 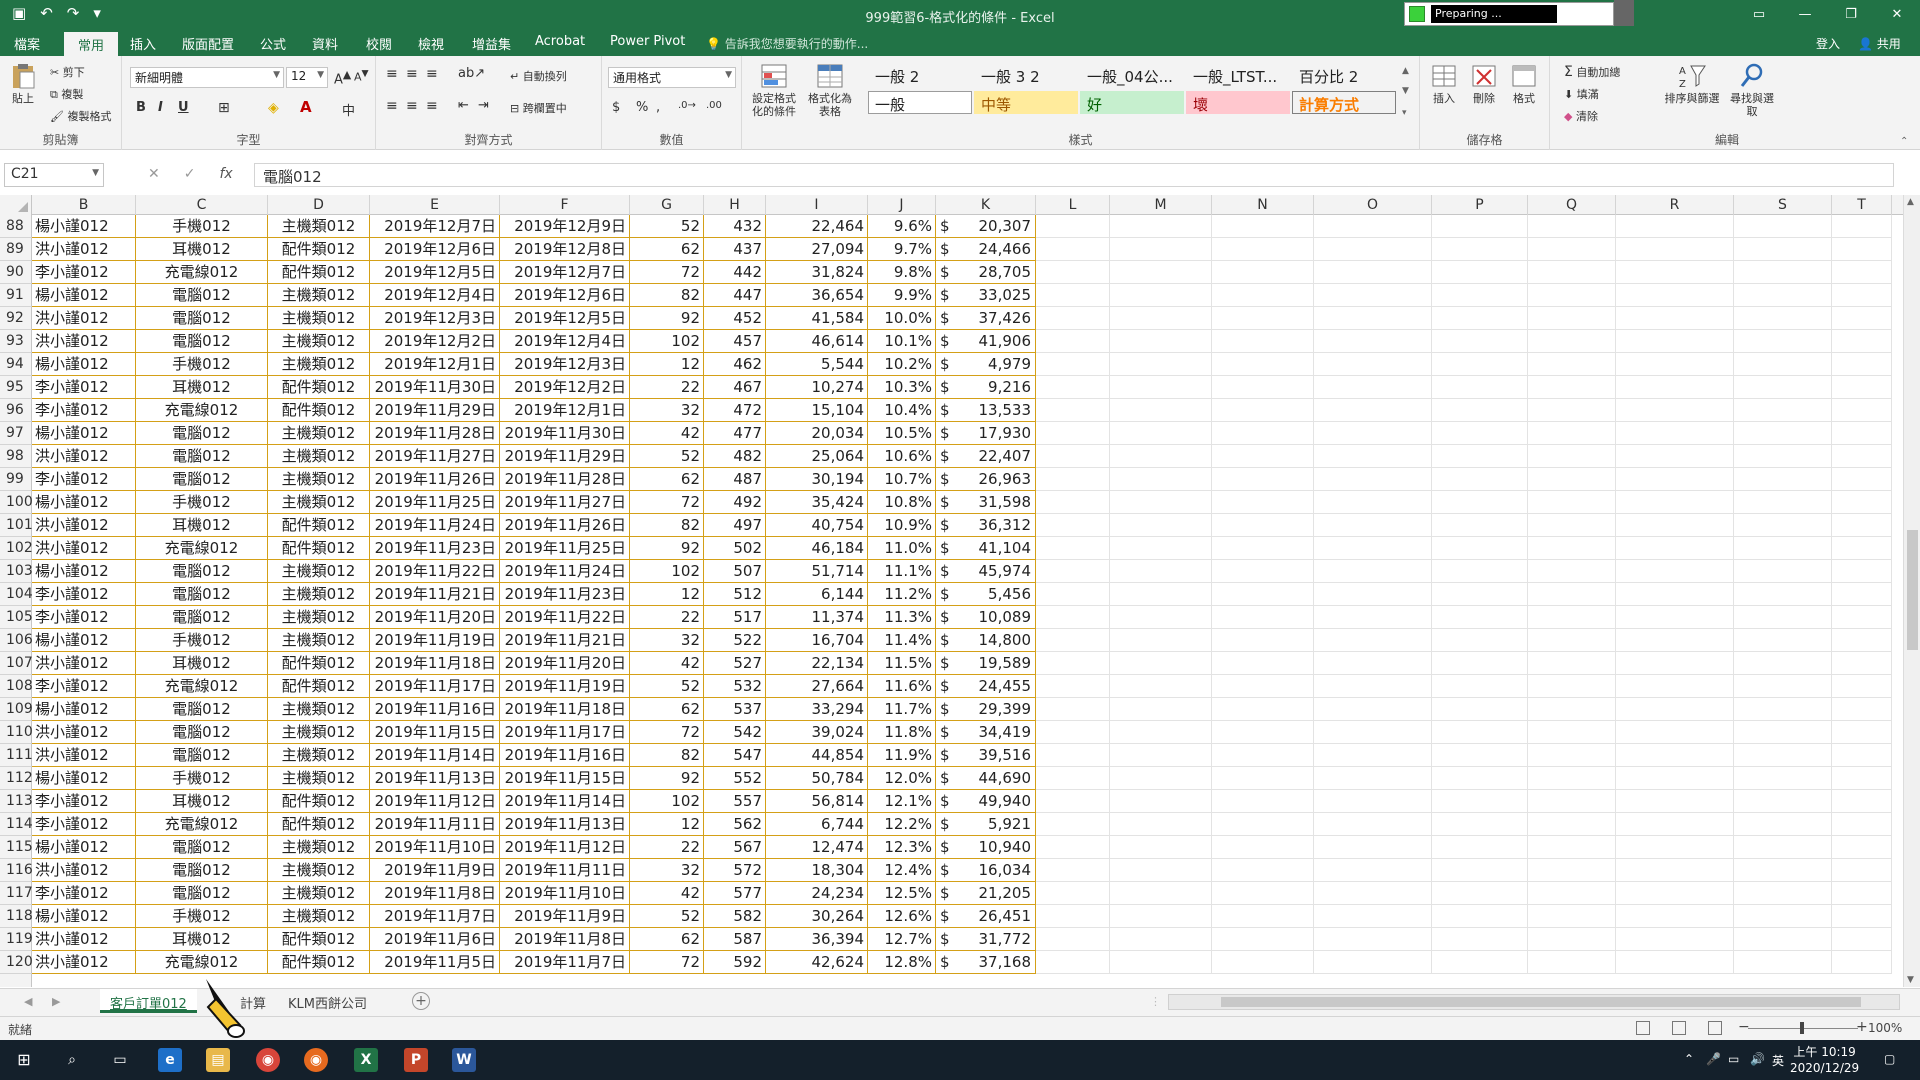 What do you see at coordinates (348, 109) in the screenshot?
I see `phonetic-icon: 中` at bounding box center [348, 109].